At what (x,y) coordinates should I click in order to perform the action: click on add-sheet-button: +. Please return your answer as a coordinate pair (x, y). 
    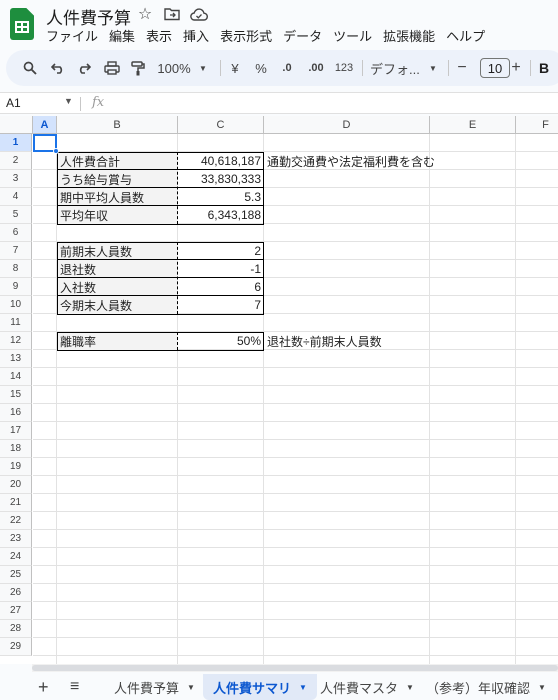
    Looking at the image, I should click on (45, 687).